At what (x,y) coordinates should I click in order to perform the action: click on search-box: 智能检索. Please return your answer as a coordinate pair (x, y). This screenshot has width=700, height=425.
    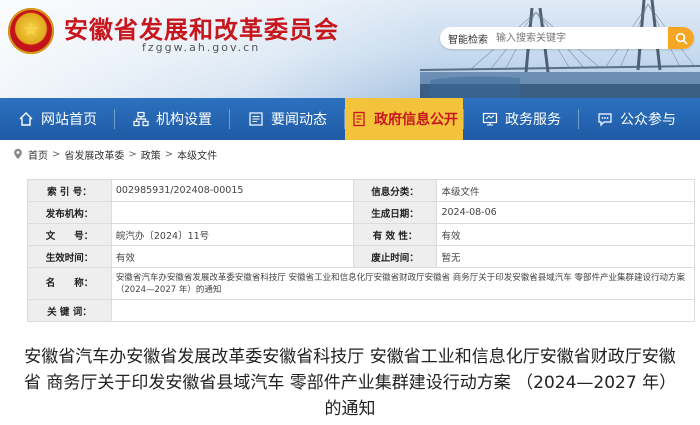
    Looking at the image, I should click on (567, 38).